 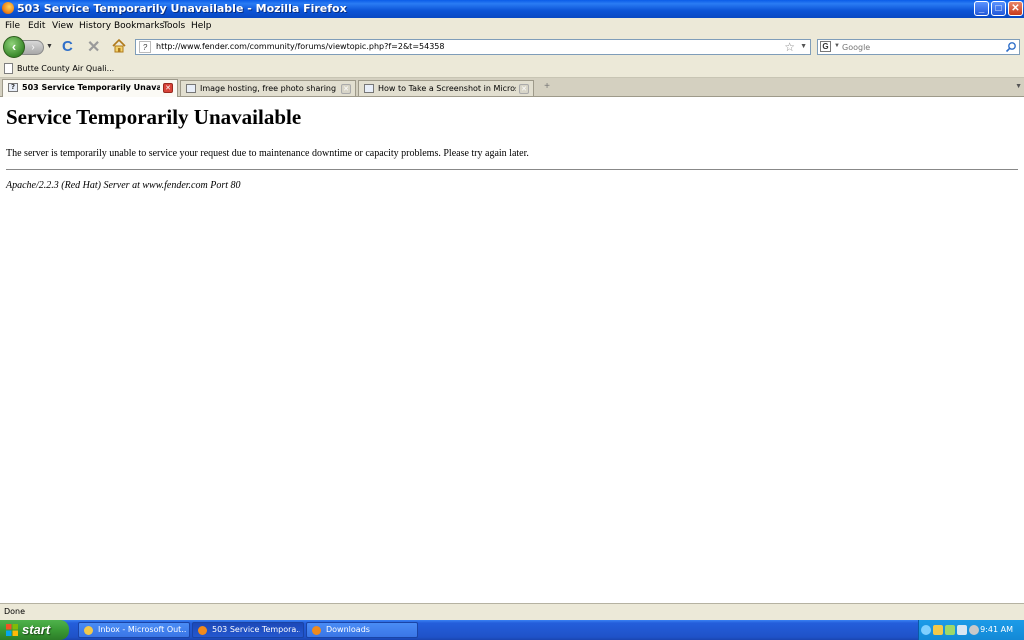 What do you see at coordinates (348, 629) in the screenshot?
I see `taskbar-item-label: Downloads` at bounding box center [348, 629].